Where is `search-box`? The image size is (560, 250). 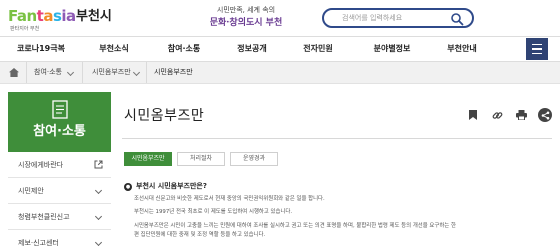
search-box is located at coordinates (398, 18).